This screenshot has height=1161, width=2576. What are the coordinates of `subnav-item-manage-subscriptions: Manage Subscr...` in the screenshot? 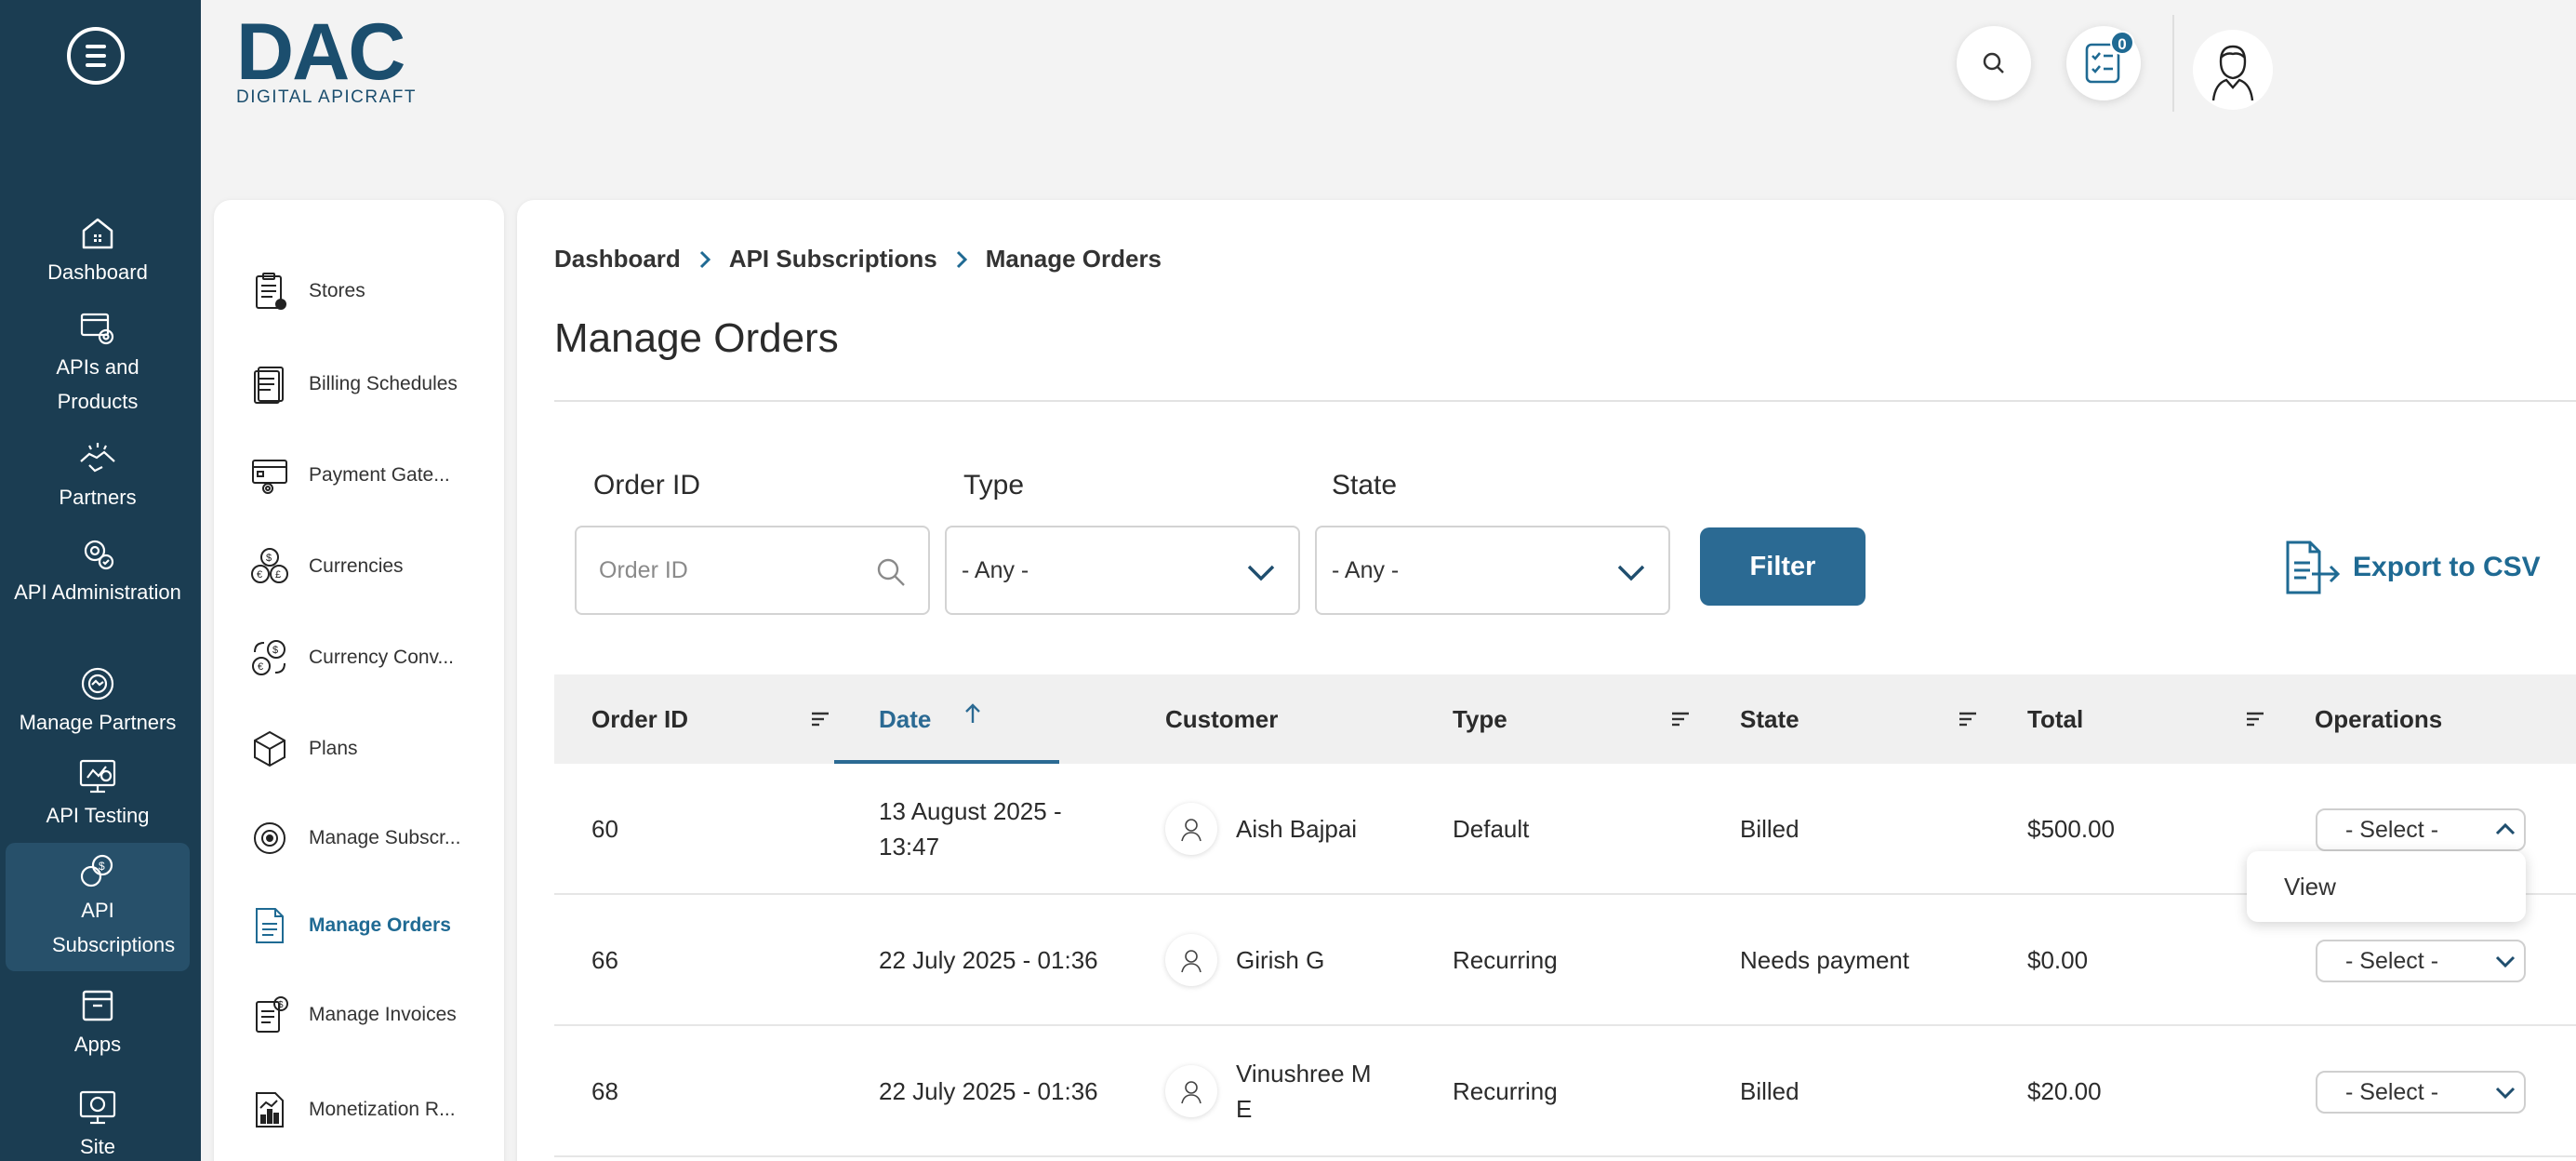 It's located at (372, 838).